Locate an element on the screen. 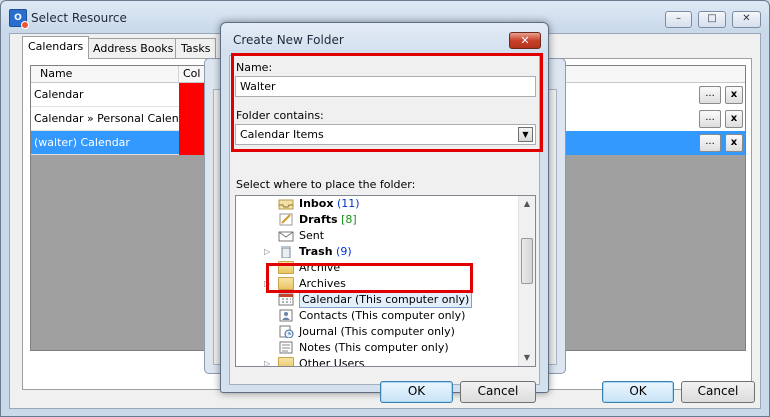 This screenshot has height=417, width=770. tab-tasks: Tasks is located at coordinates (196, 48).